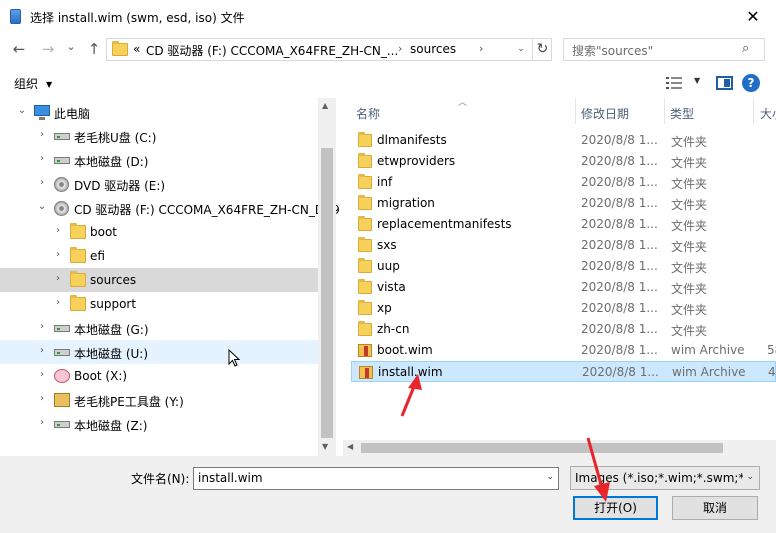  What do you see at coordinates (159, 136) in the screenshot?
I see `nav-tree-item: › 老毛桃U盘 (C:)` at bounding box center [159, 136].